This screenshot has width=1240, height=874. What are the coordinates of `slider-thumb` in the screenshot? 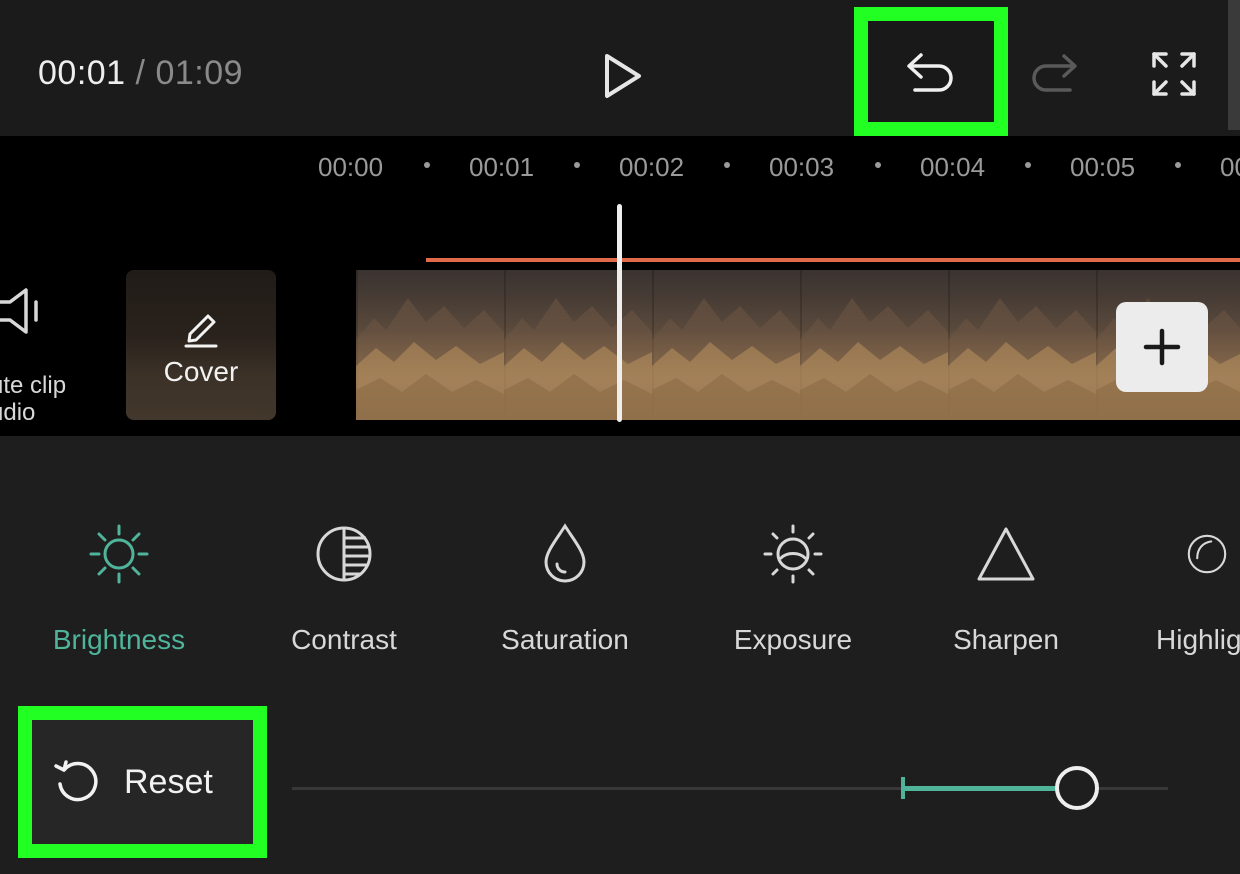 It's located at (1077, 788).